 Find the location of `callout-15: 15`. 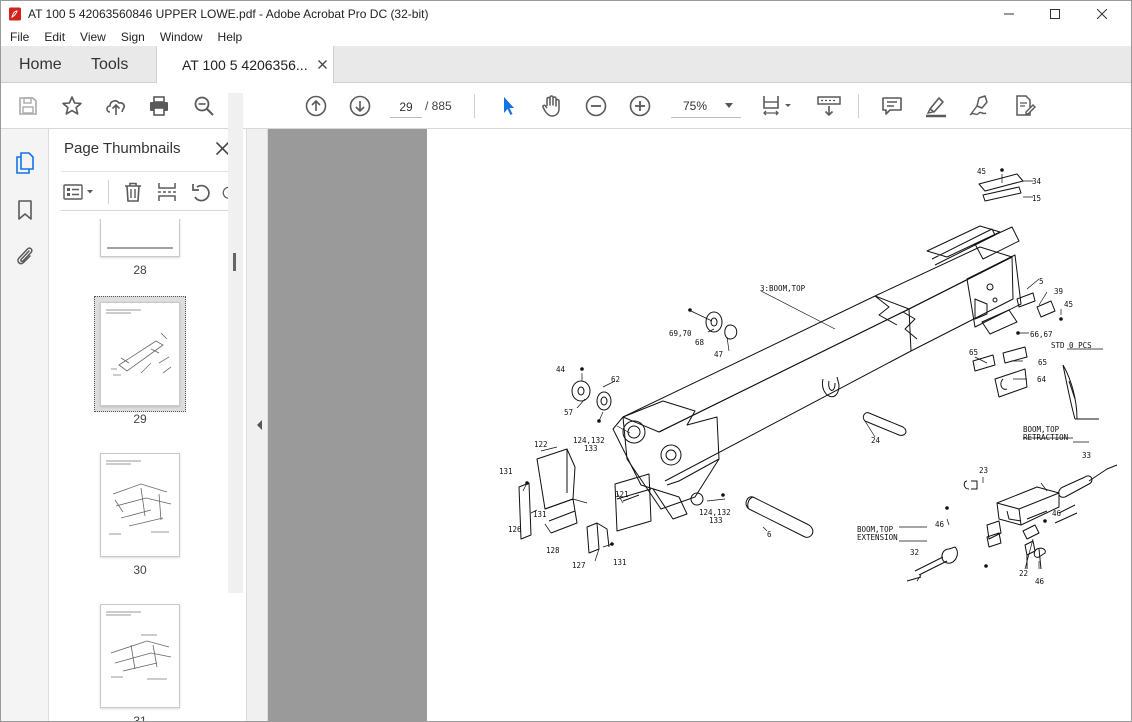

callout-15: 15 is located at coordinates (1036, 198).